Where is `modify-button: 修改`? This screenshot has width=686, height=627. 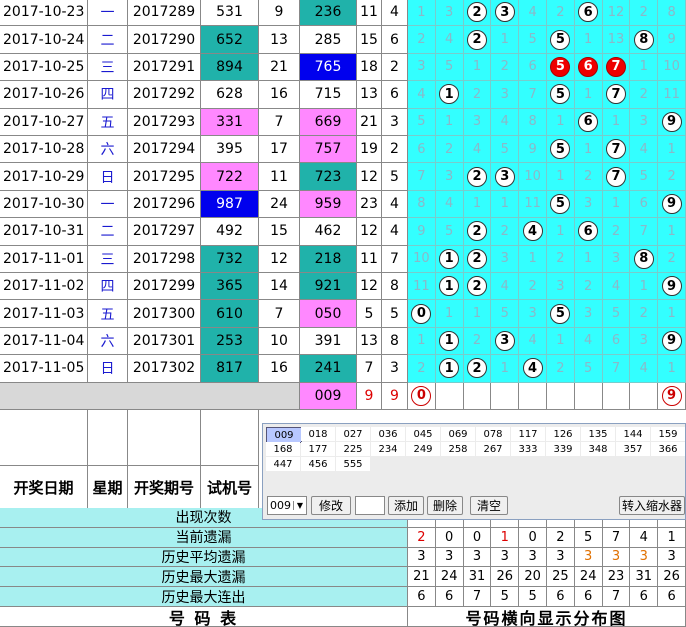
modify-button: 修改 is located at coordinates (331, 505).